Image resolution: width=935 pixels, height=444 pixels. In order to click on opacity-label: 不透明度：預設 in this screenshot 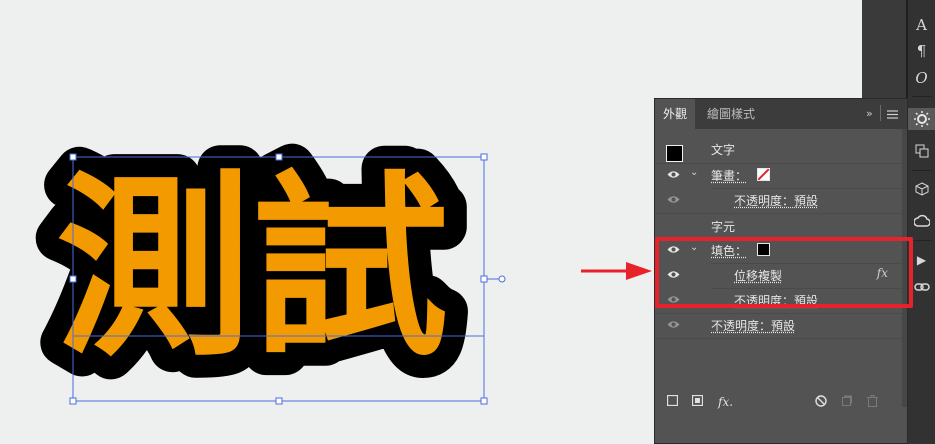, I will do `click(753, 325)`.